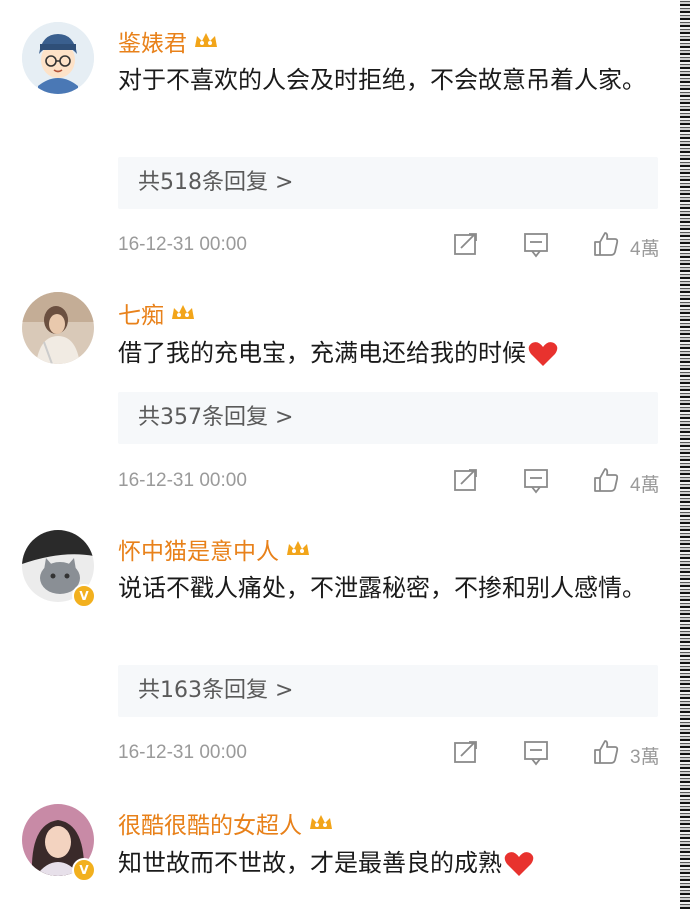  I want to click on username: 七痴, so click(157, 313).